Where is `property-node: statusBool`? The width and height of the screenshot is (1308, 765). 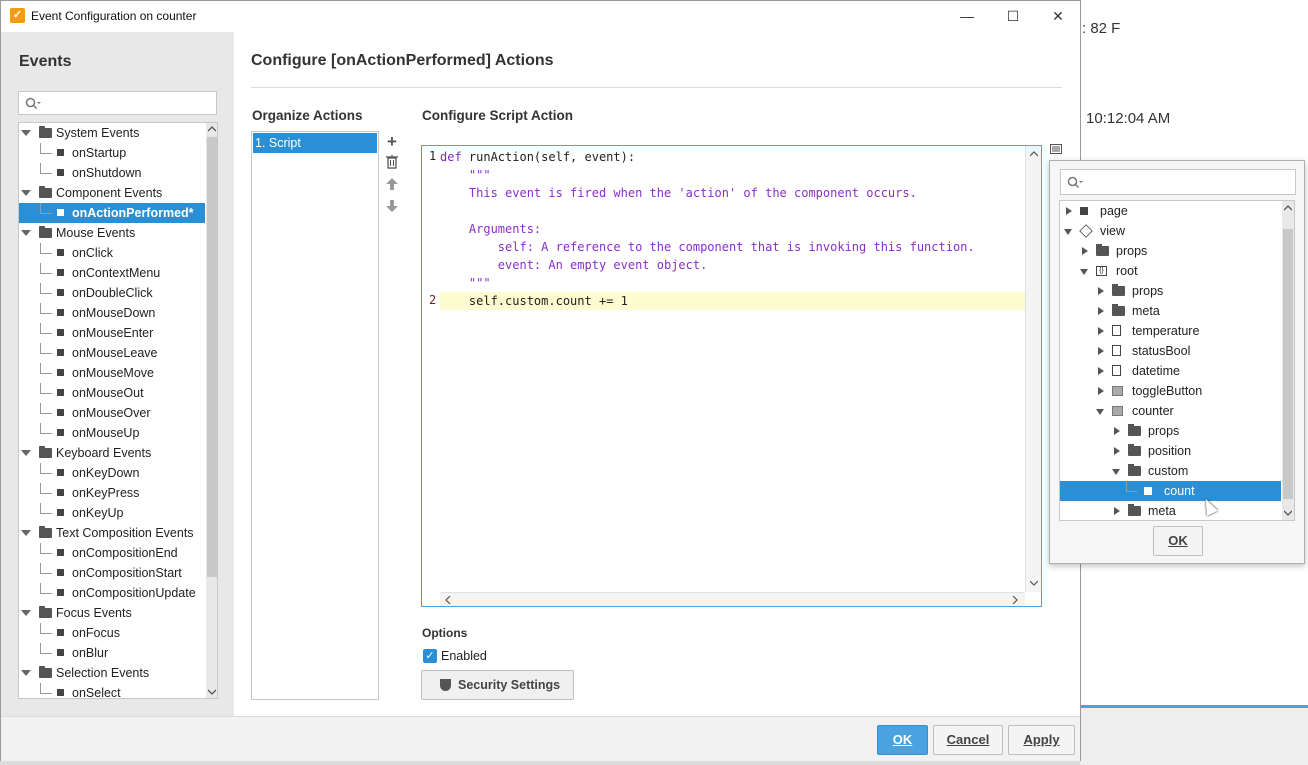 property-node: statusBool is located at coordinates (1170, 351).